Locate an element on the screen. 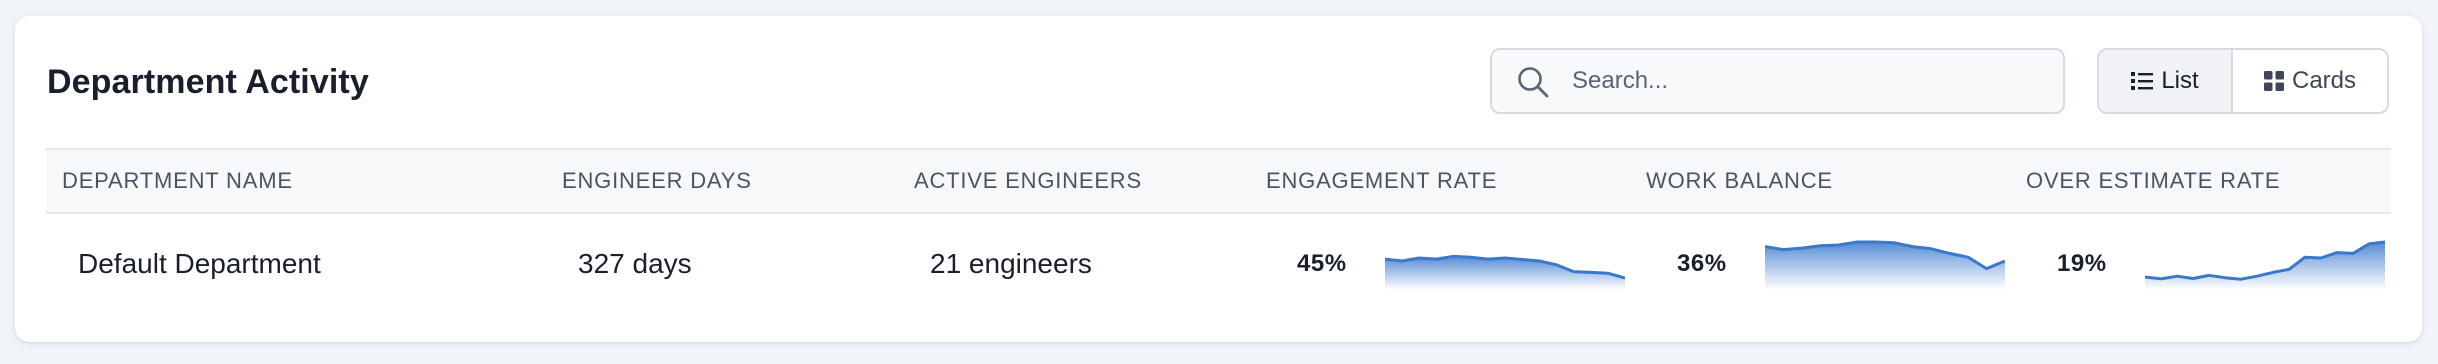  list-view-button: List is located at coordinates (2166, 81).